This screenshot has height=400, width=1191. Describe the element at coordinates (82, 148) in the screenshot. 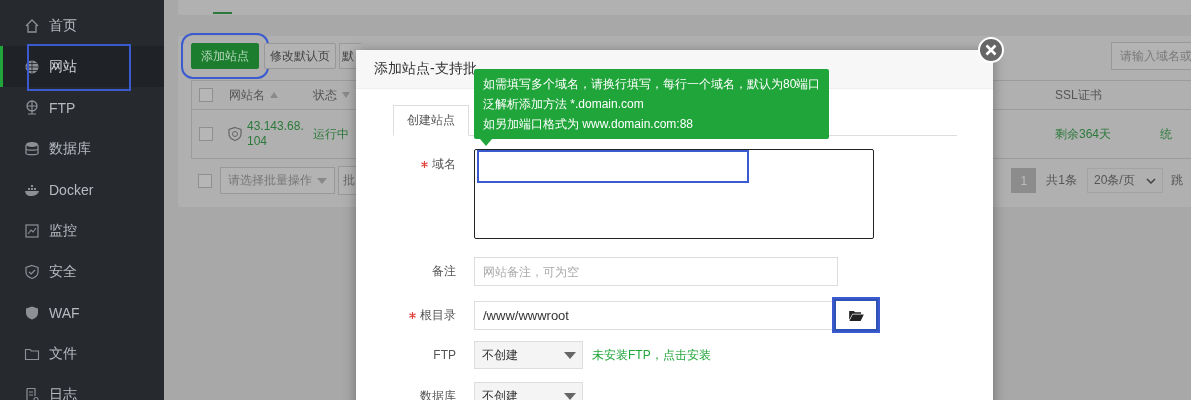

I see `sidebar-item: 数据库` at that location.